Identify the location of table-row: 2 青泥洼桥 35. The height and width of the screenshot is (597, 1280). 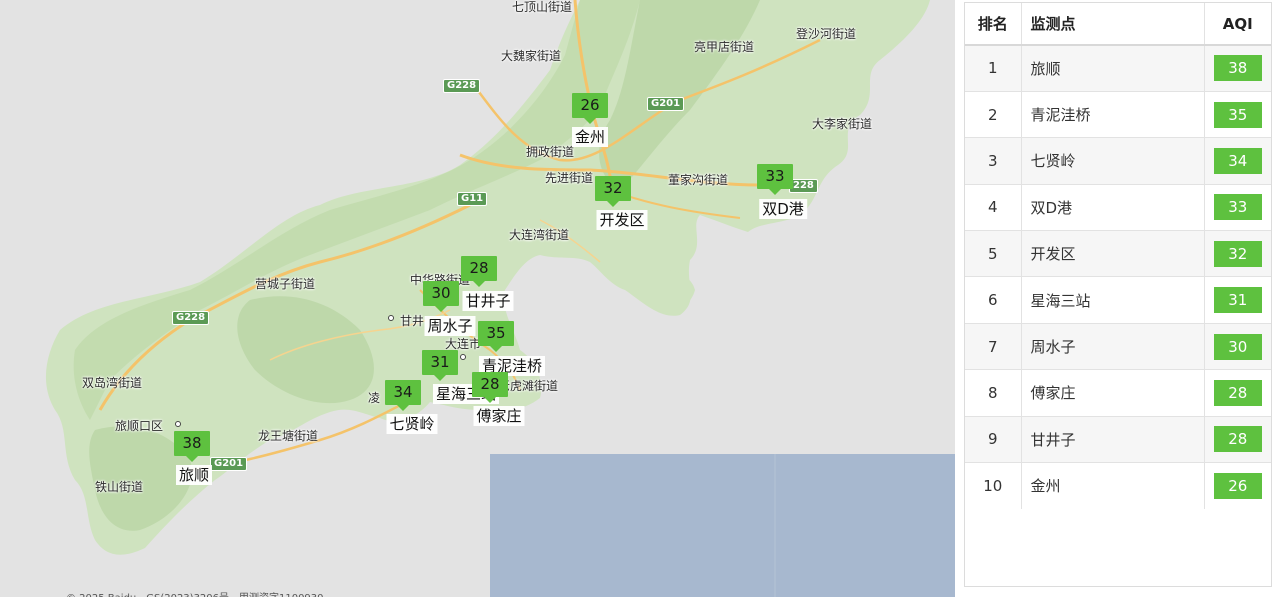
(1118, 114).